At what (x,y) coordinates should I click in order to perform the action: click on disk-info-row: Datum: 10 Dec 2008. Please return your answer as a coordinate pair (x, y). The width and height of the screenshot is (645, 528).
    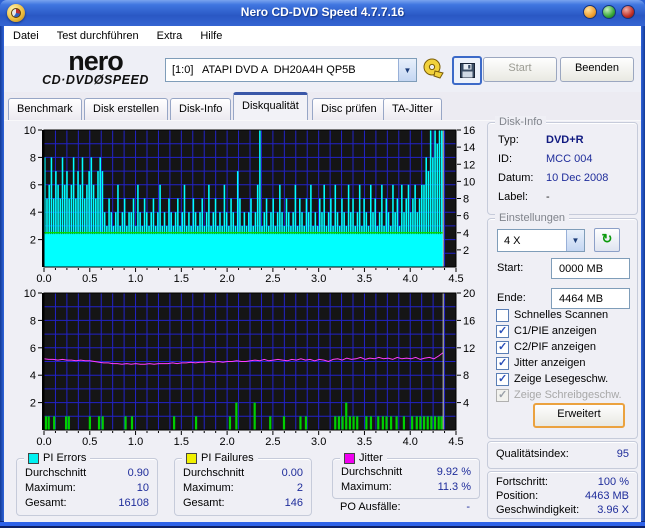
    Looking at the image, I should click on (553, 178).